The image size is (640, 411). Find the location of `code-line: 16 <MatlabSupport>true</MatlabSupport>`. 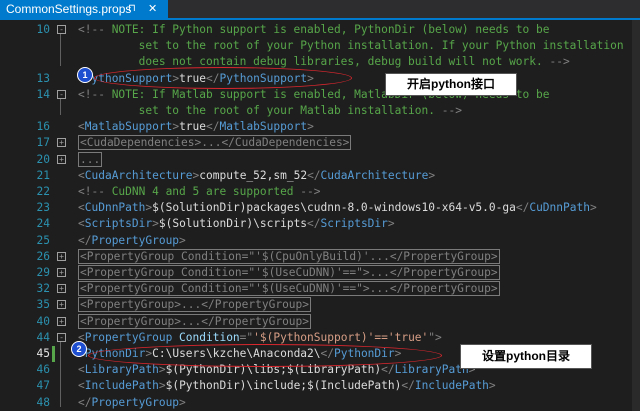

code-line: 16 <MatlabSupport>true</MatlabSupport> is located at coordinates (320, 127).